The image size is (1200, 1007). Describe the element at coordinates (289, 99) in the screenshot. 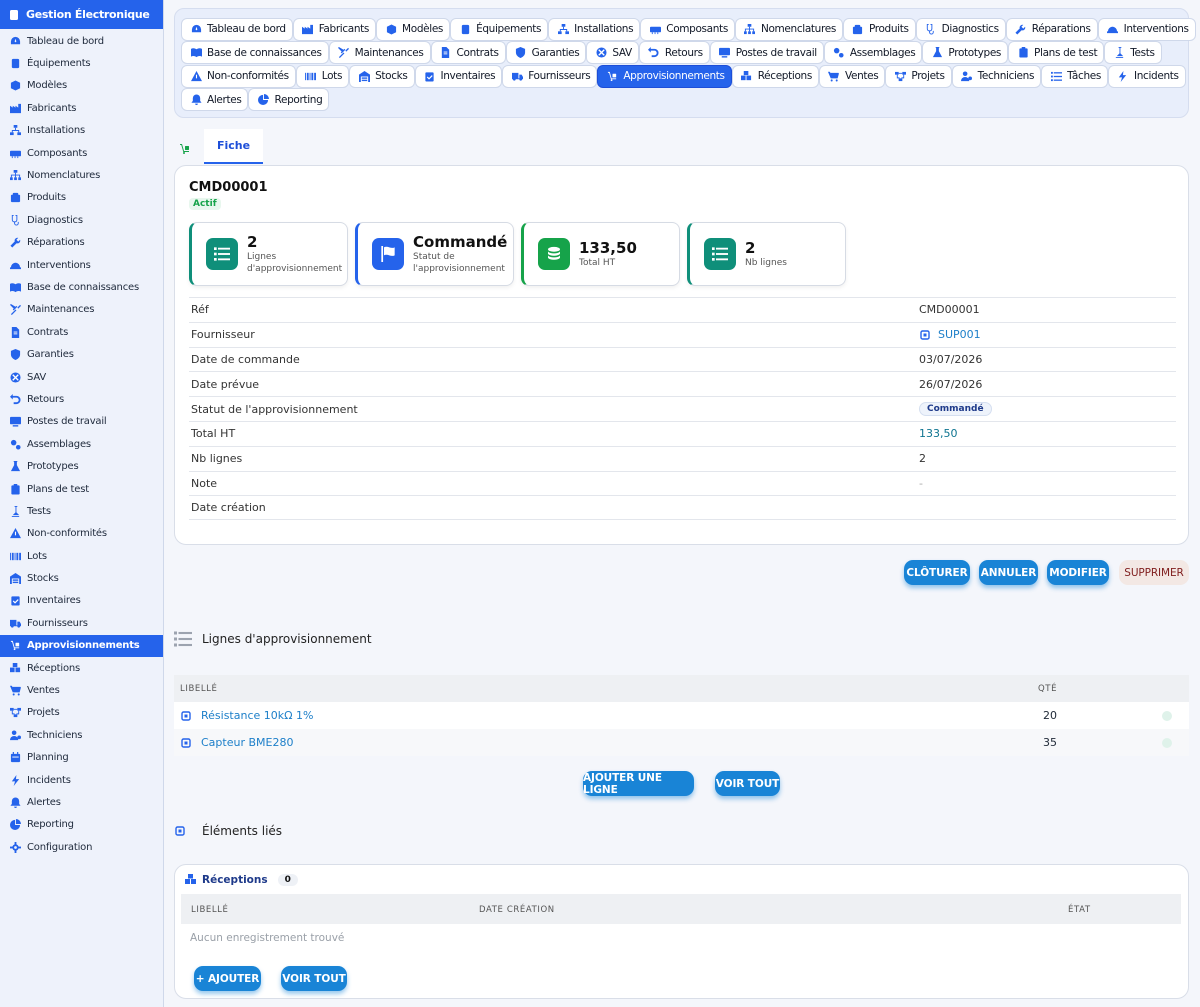

I see `nav-button: Reporting` at that location.